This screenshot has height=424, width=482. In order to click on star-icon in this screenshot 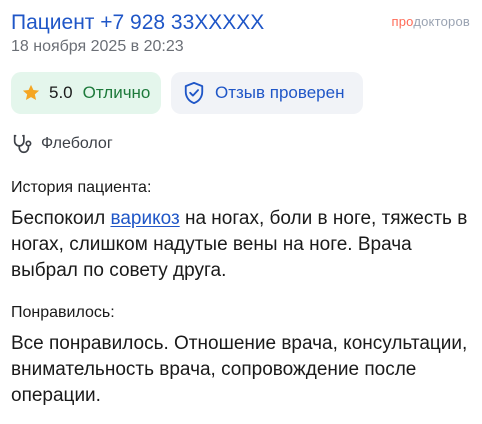, I will do `click(31, 93)`.